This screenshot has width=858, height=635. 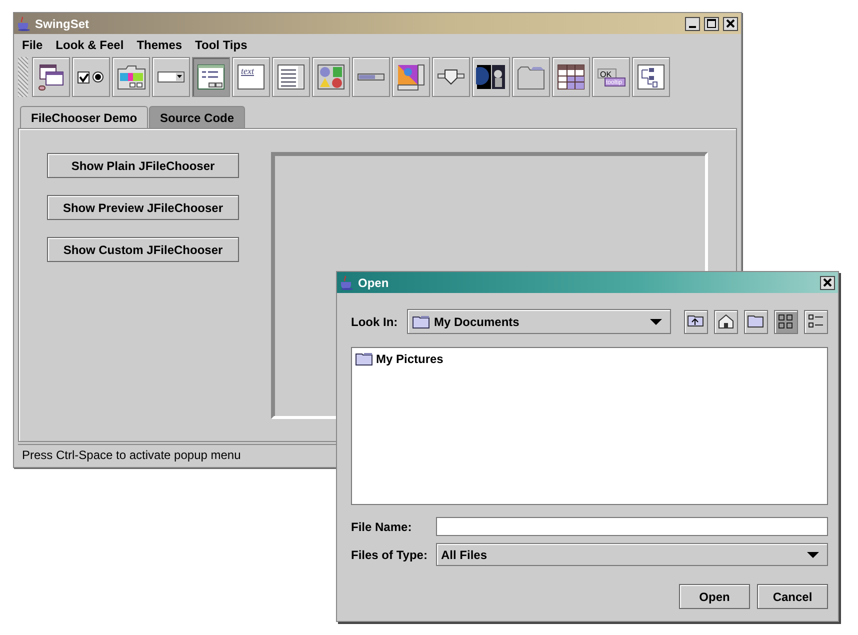 I want to click on new-folder-icon, so click(x=756, y=321).